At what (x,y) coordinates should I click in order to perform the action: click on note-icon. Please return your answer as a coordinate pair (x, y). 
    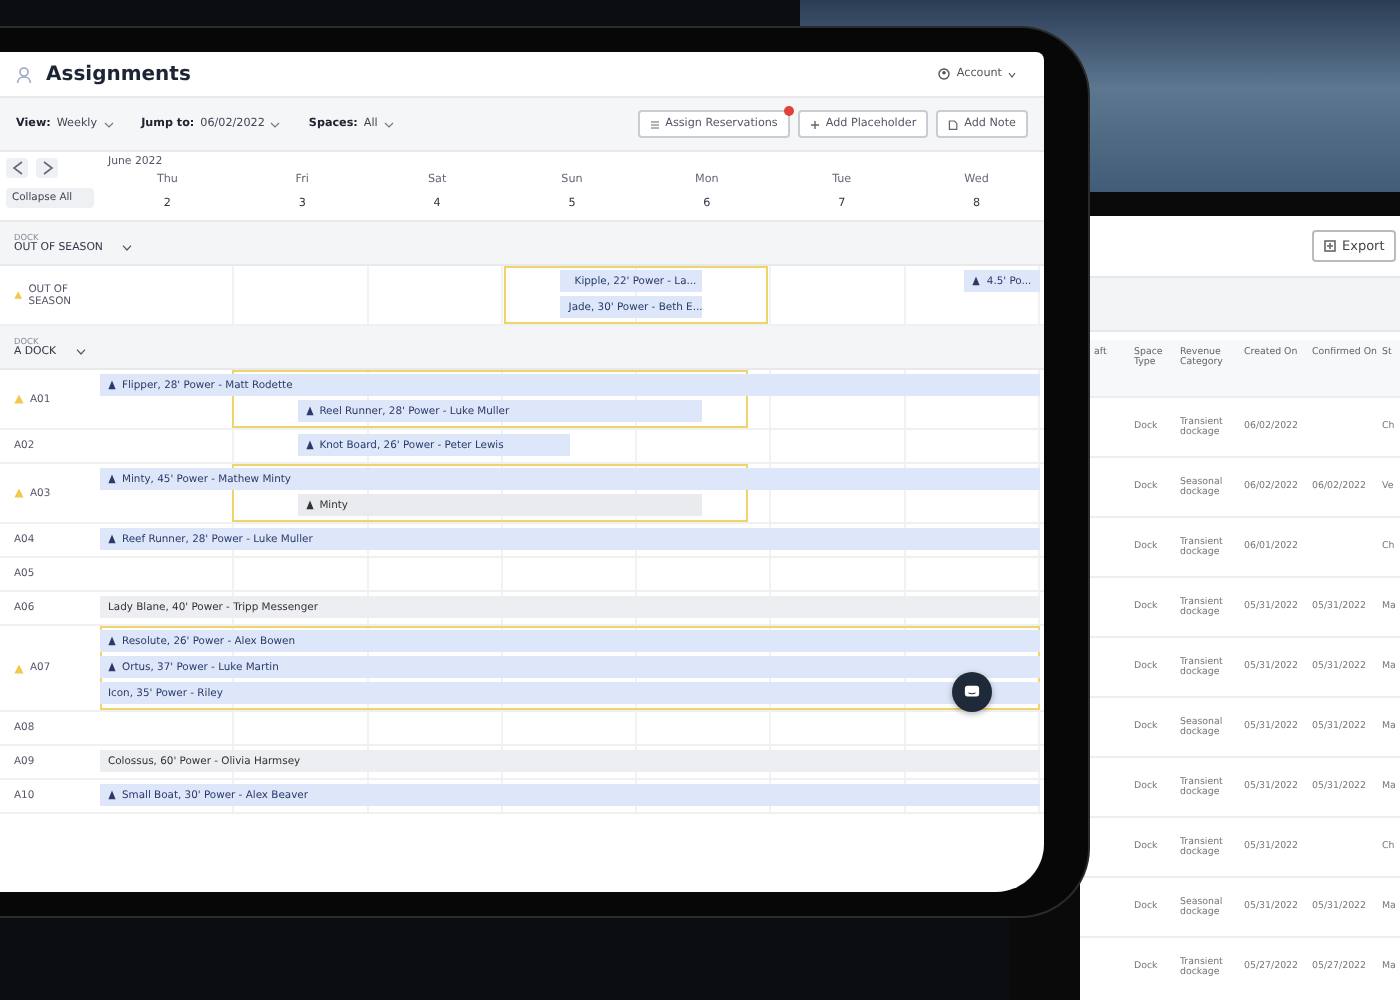
    Looking at the image, I should click on (953, 124).